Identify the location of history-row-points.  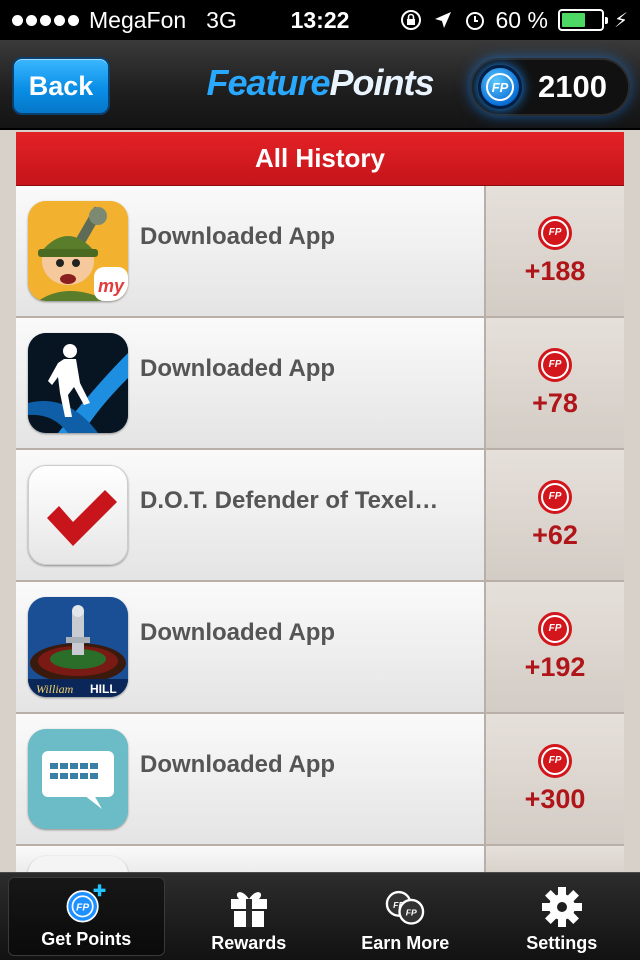
(555, 859).